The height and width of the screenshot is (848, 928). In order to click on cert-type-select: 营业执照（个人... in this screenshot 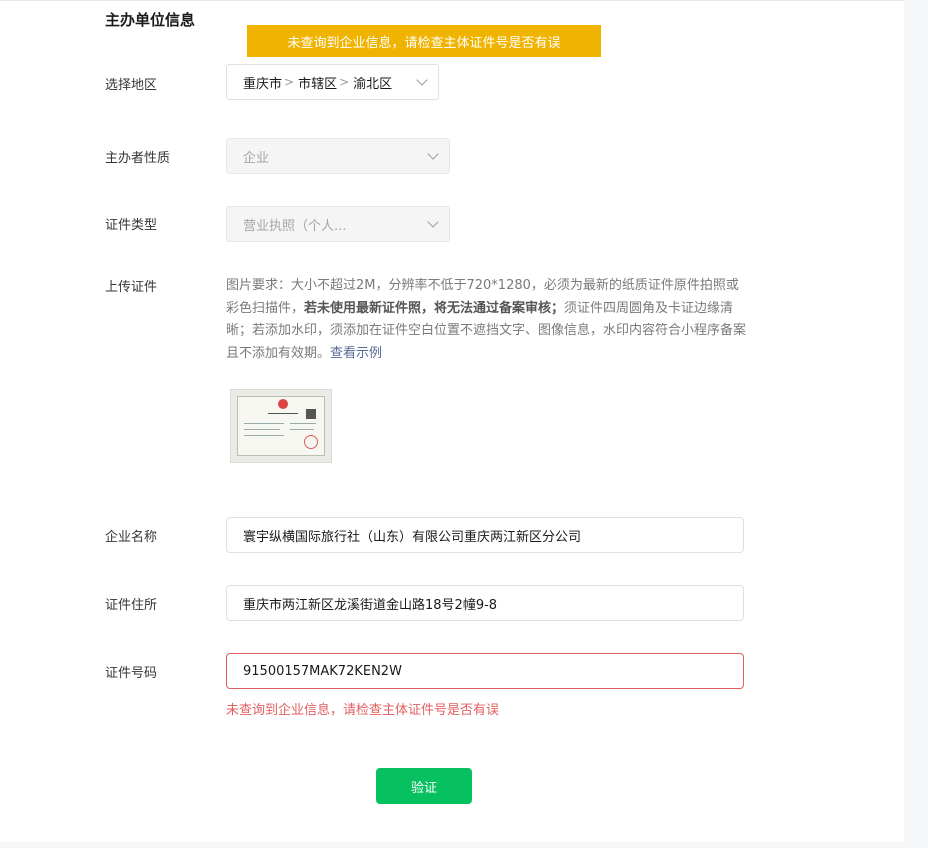, I will do `click(338, 224)`.